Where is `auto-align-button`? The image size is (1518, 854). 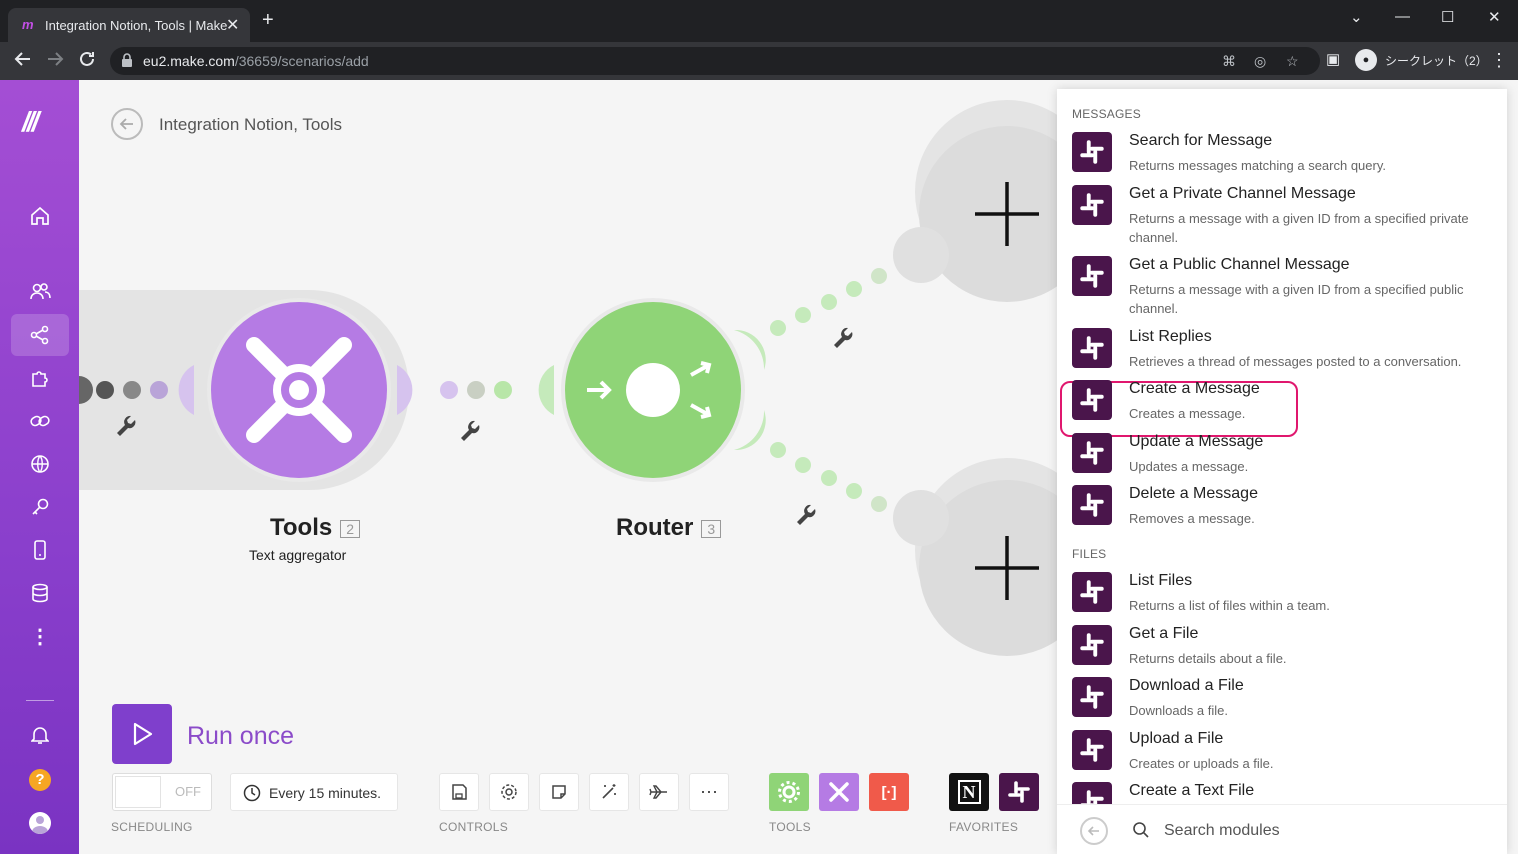
auto-align-button is located at coordinates (609, 792).